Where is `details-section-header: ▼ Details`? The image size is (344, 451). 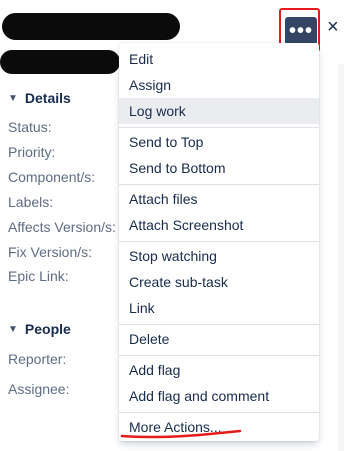
details-section-header: ▼ Details is located at coordinates (39, 98).